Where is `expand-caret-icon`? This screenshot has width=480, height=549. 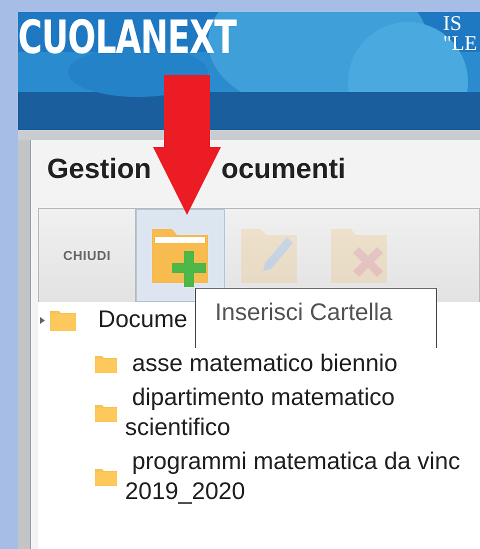
expand-caret-icon is located at coordinates (42, 320).